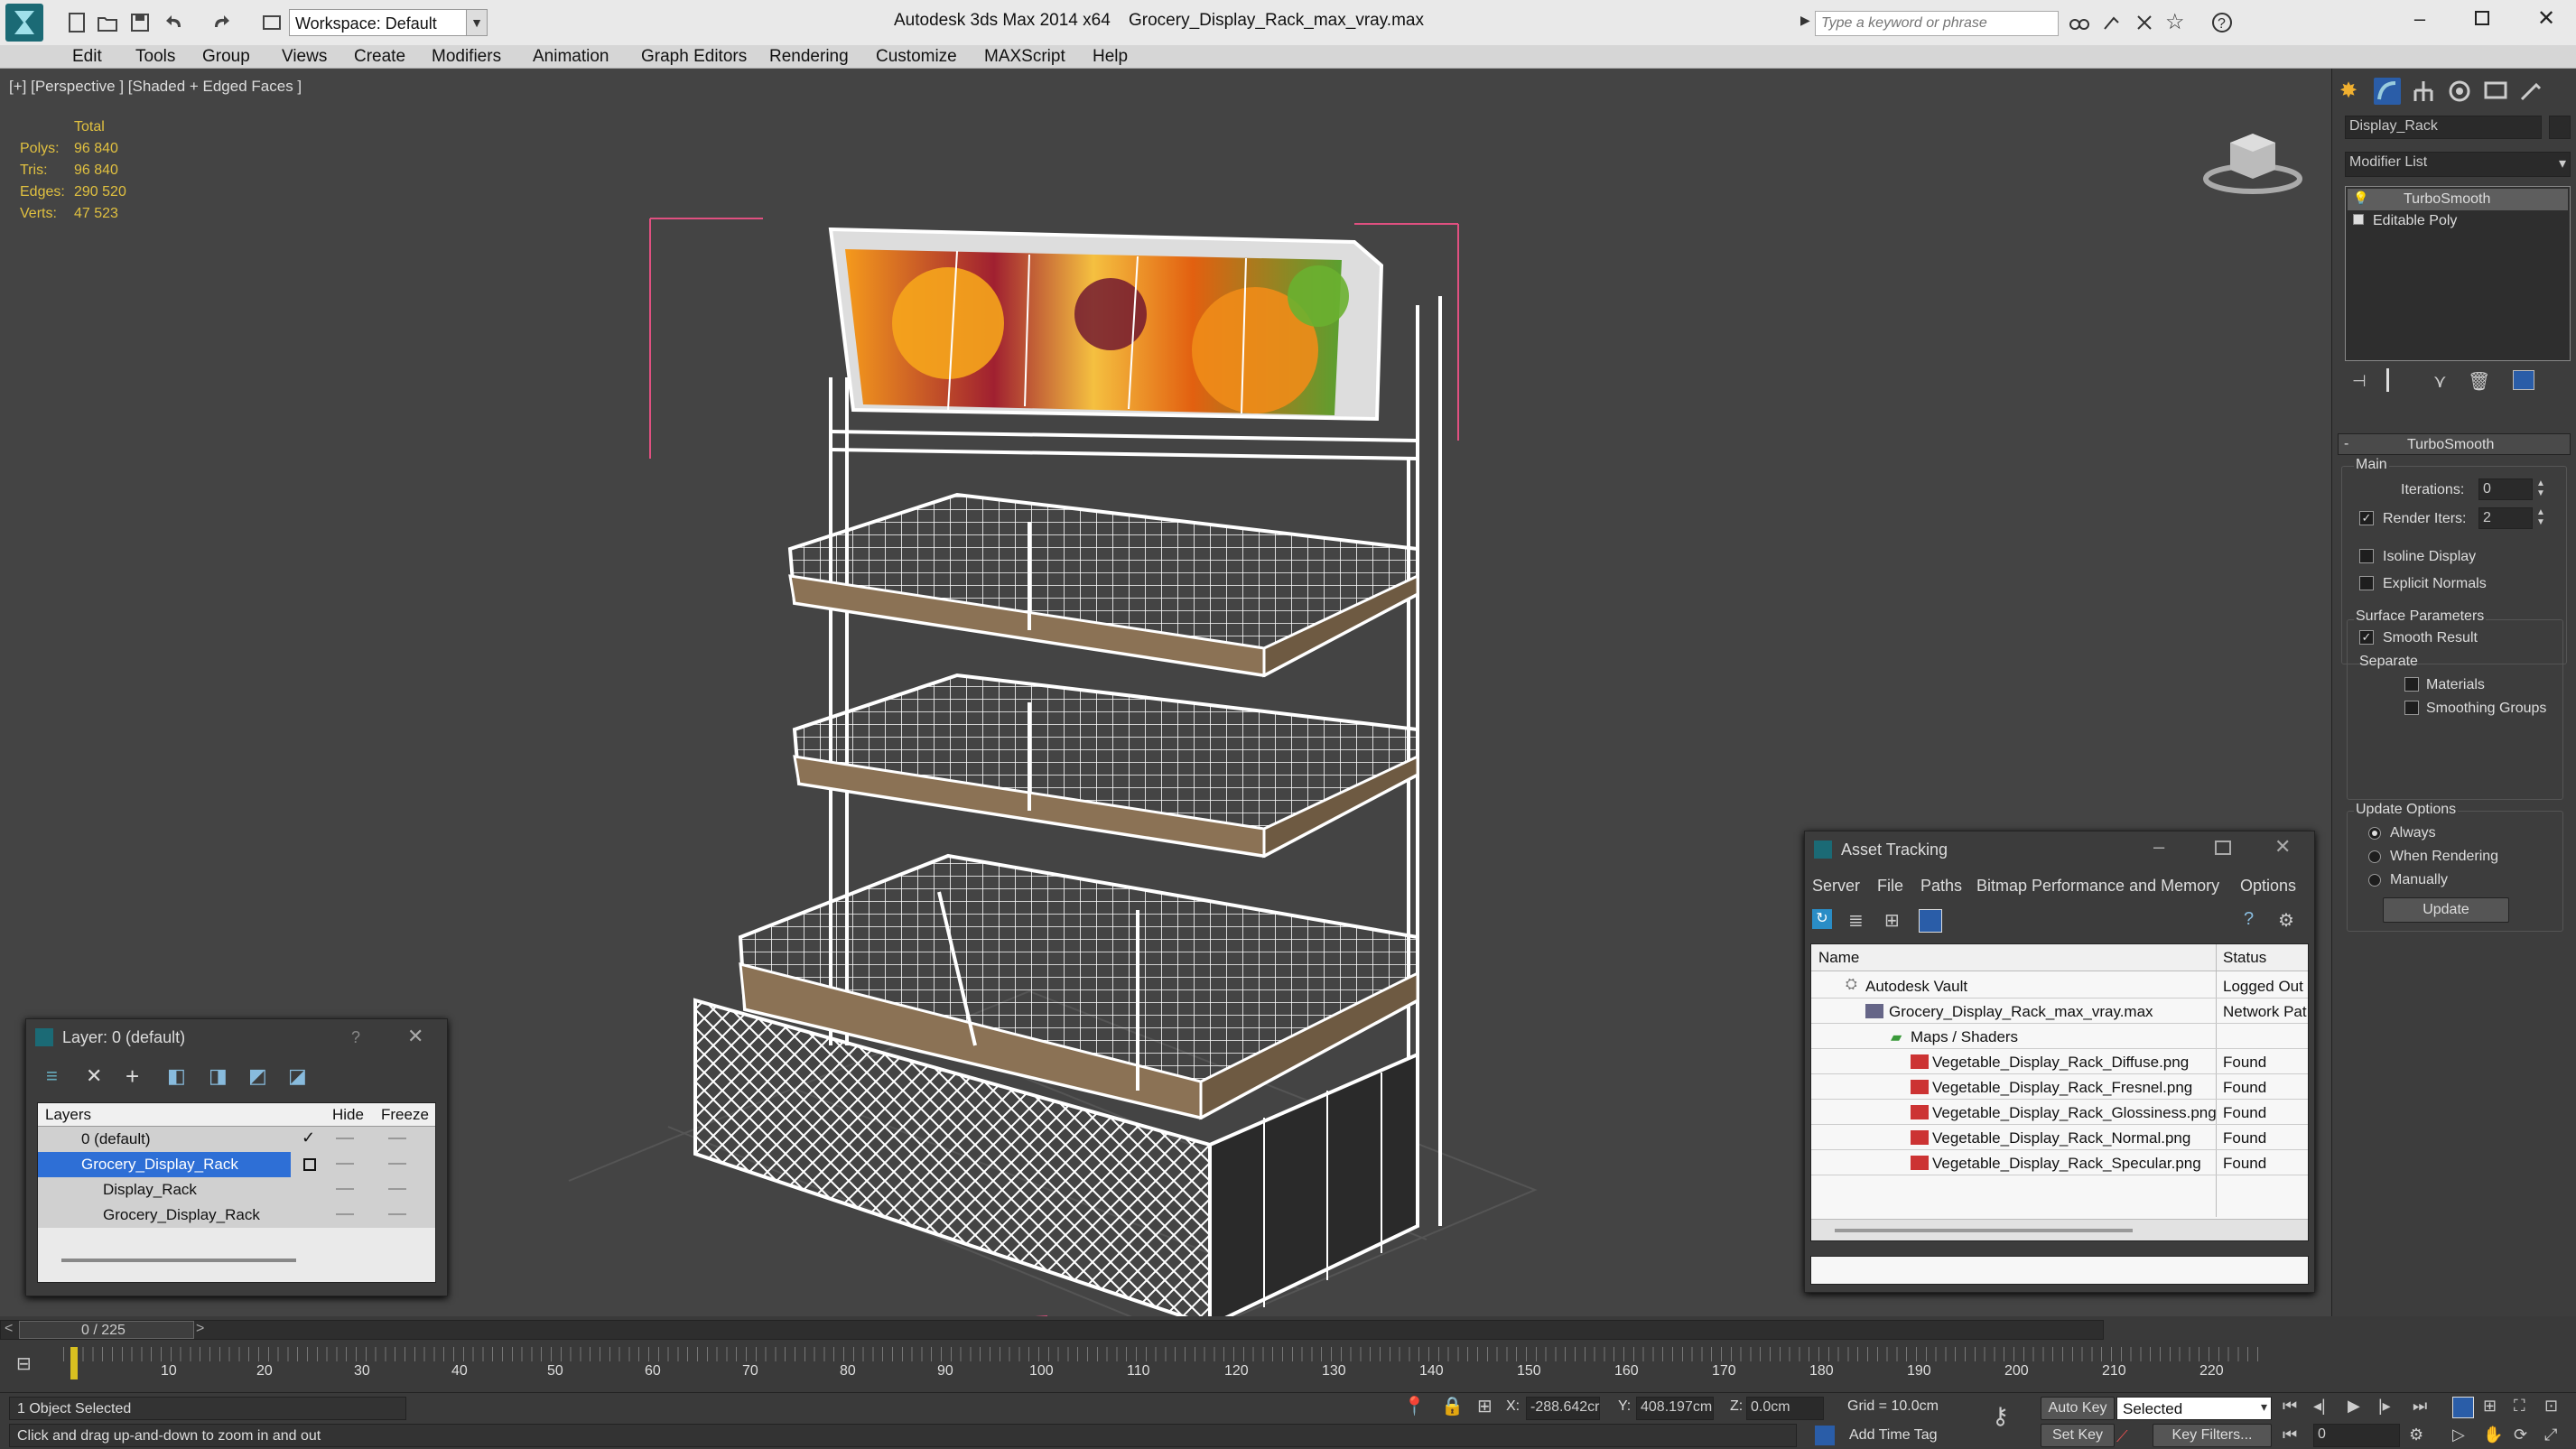 The image size is (2576, 1449). What do you see at coordinates (2387, 91) in the screenshot?
I see `modify-tab-icon` at bounding box center [2387, 91].